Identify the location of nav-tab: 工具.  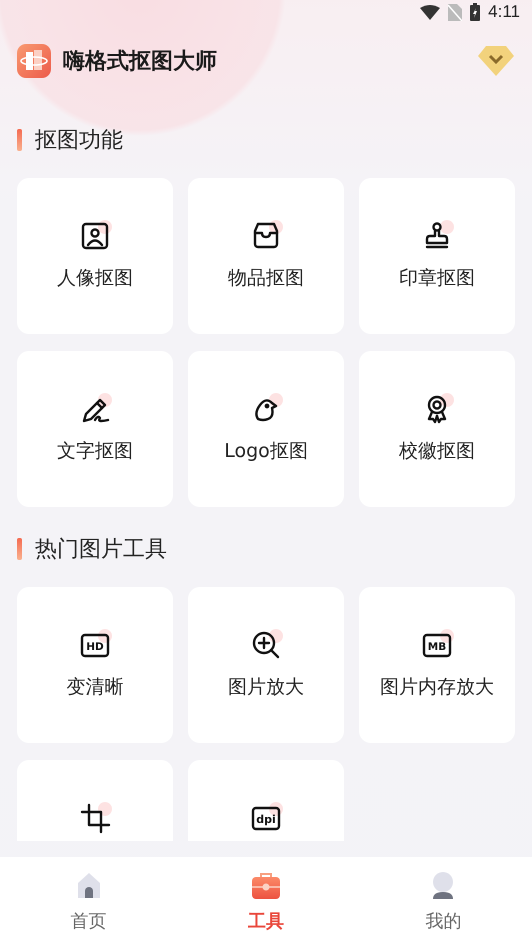
(266, 901).